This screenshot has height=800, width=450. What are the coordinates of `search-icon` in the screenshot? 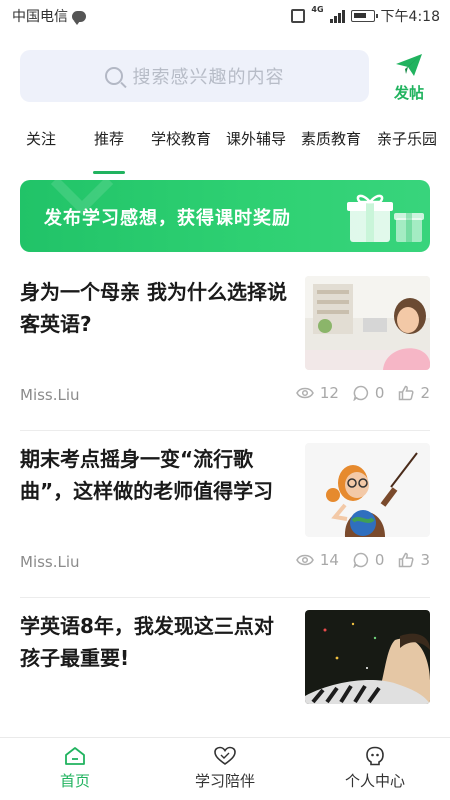 It's located at (113, 76).